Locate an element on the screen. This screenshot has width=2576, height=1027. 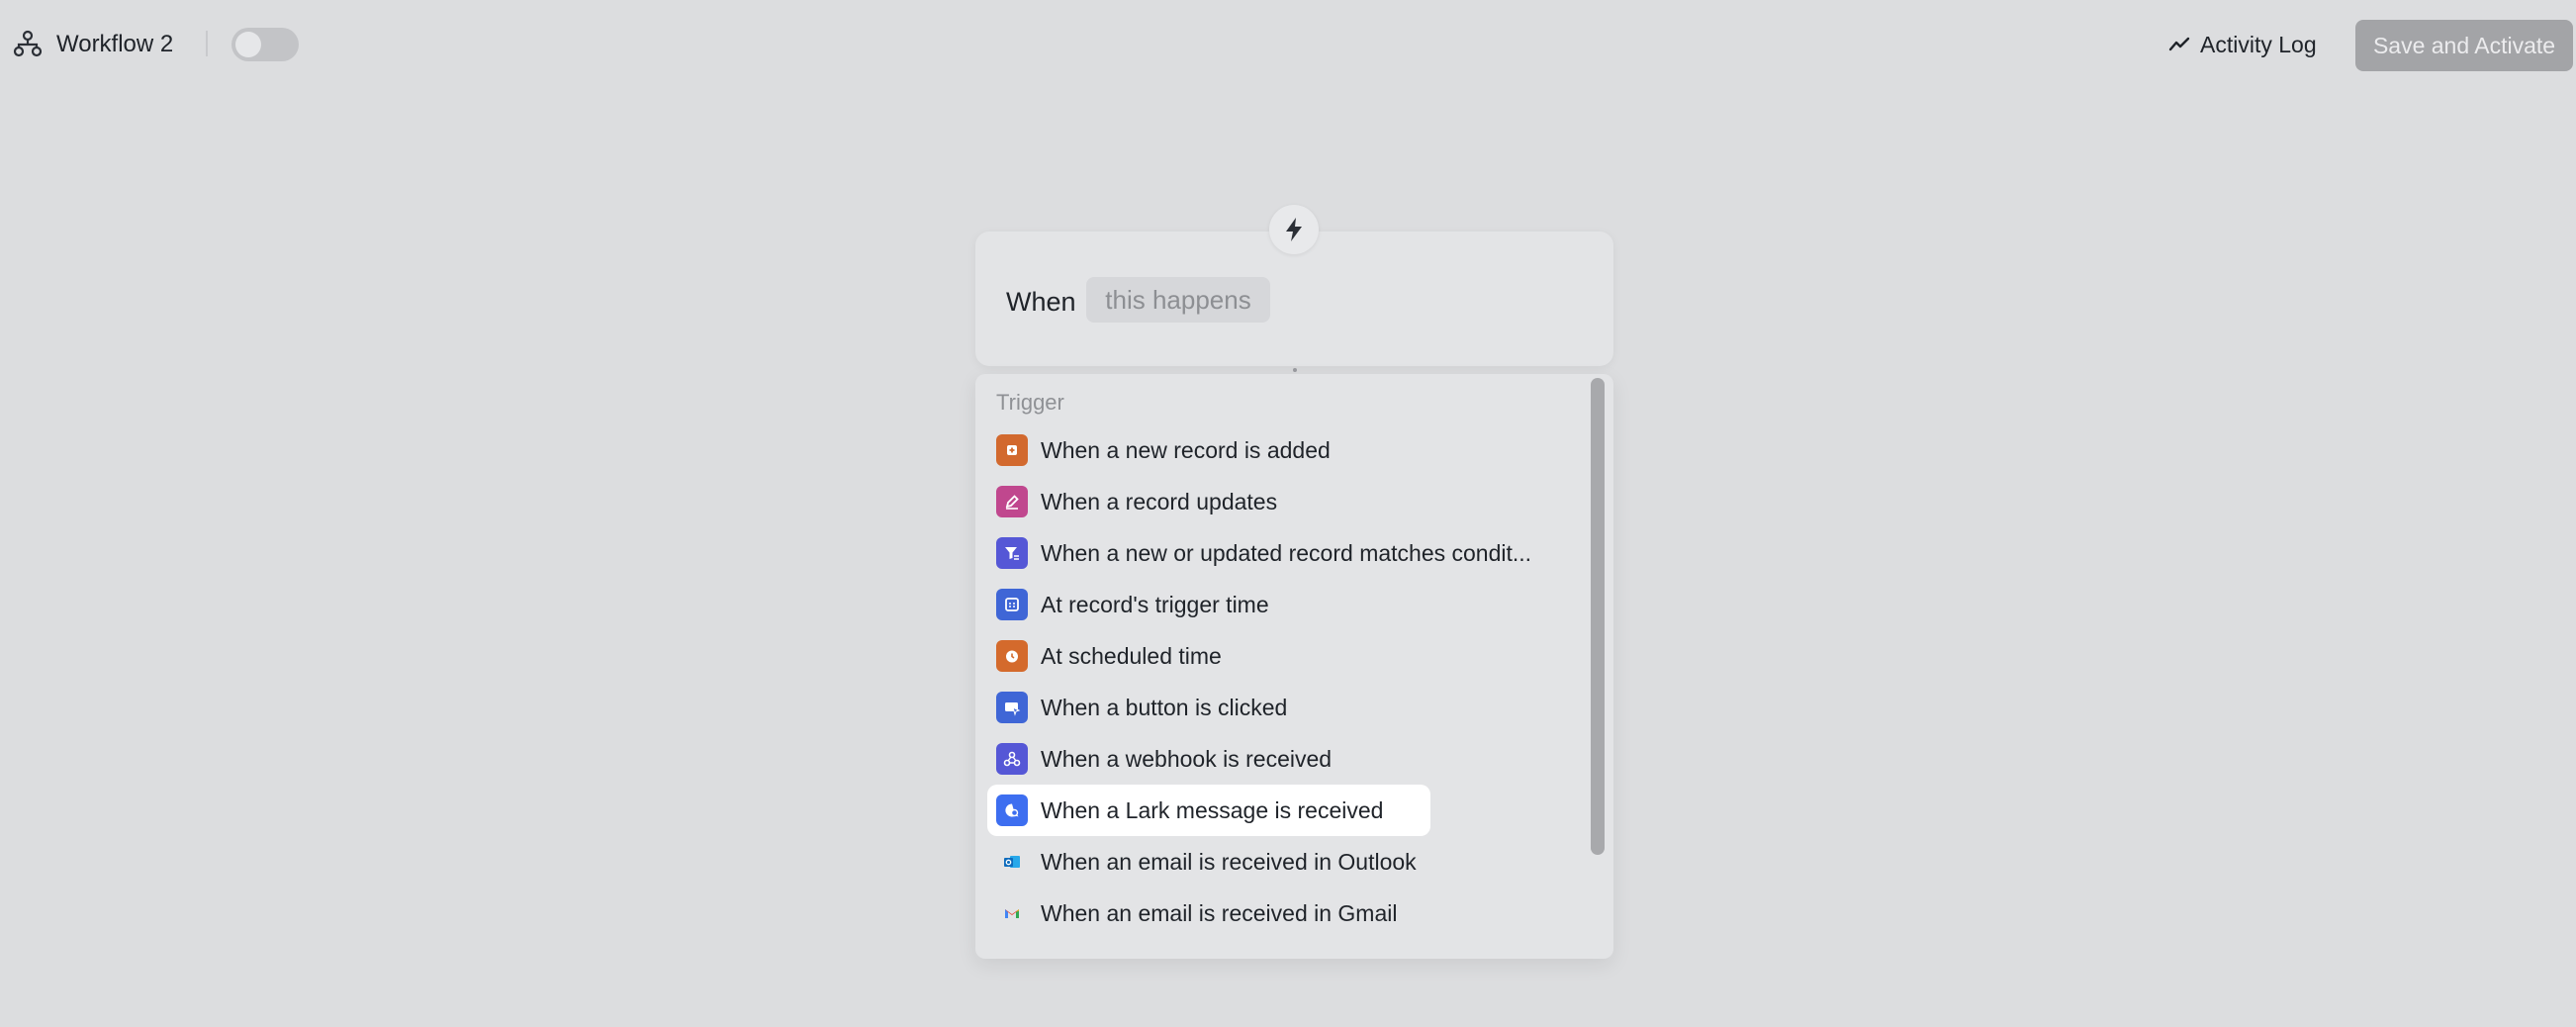
lightning-icon is located at coordinates (1294, 230).